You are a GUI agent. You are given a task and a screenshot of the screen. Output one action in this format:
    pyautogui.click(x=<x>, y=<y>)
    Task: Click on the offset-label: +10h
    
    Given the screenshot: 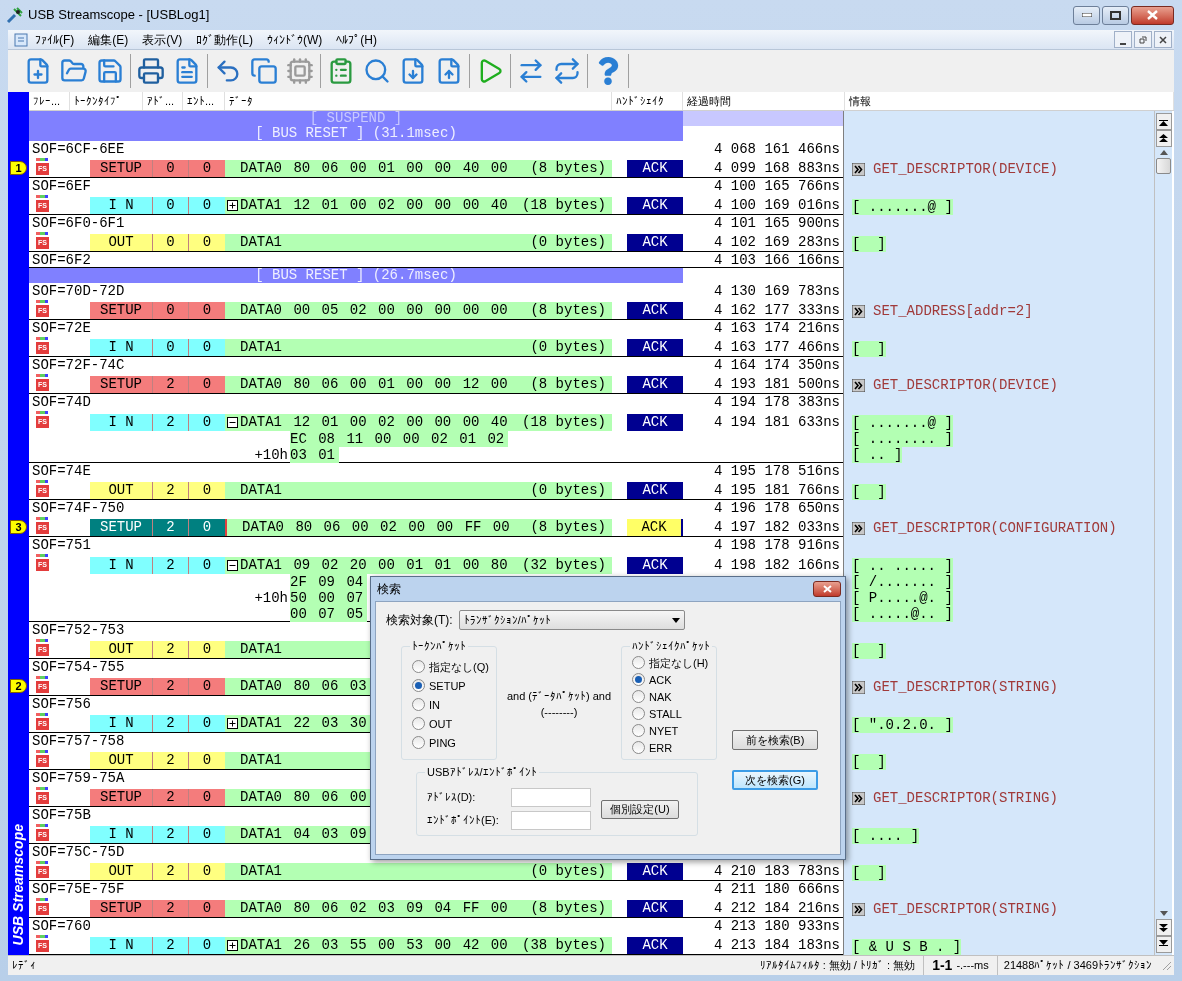 What is the action you would take?
    pyautogui.click(x=271, y=598)
    